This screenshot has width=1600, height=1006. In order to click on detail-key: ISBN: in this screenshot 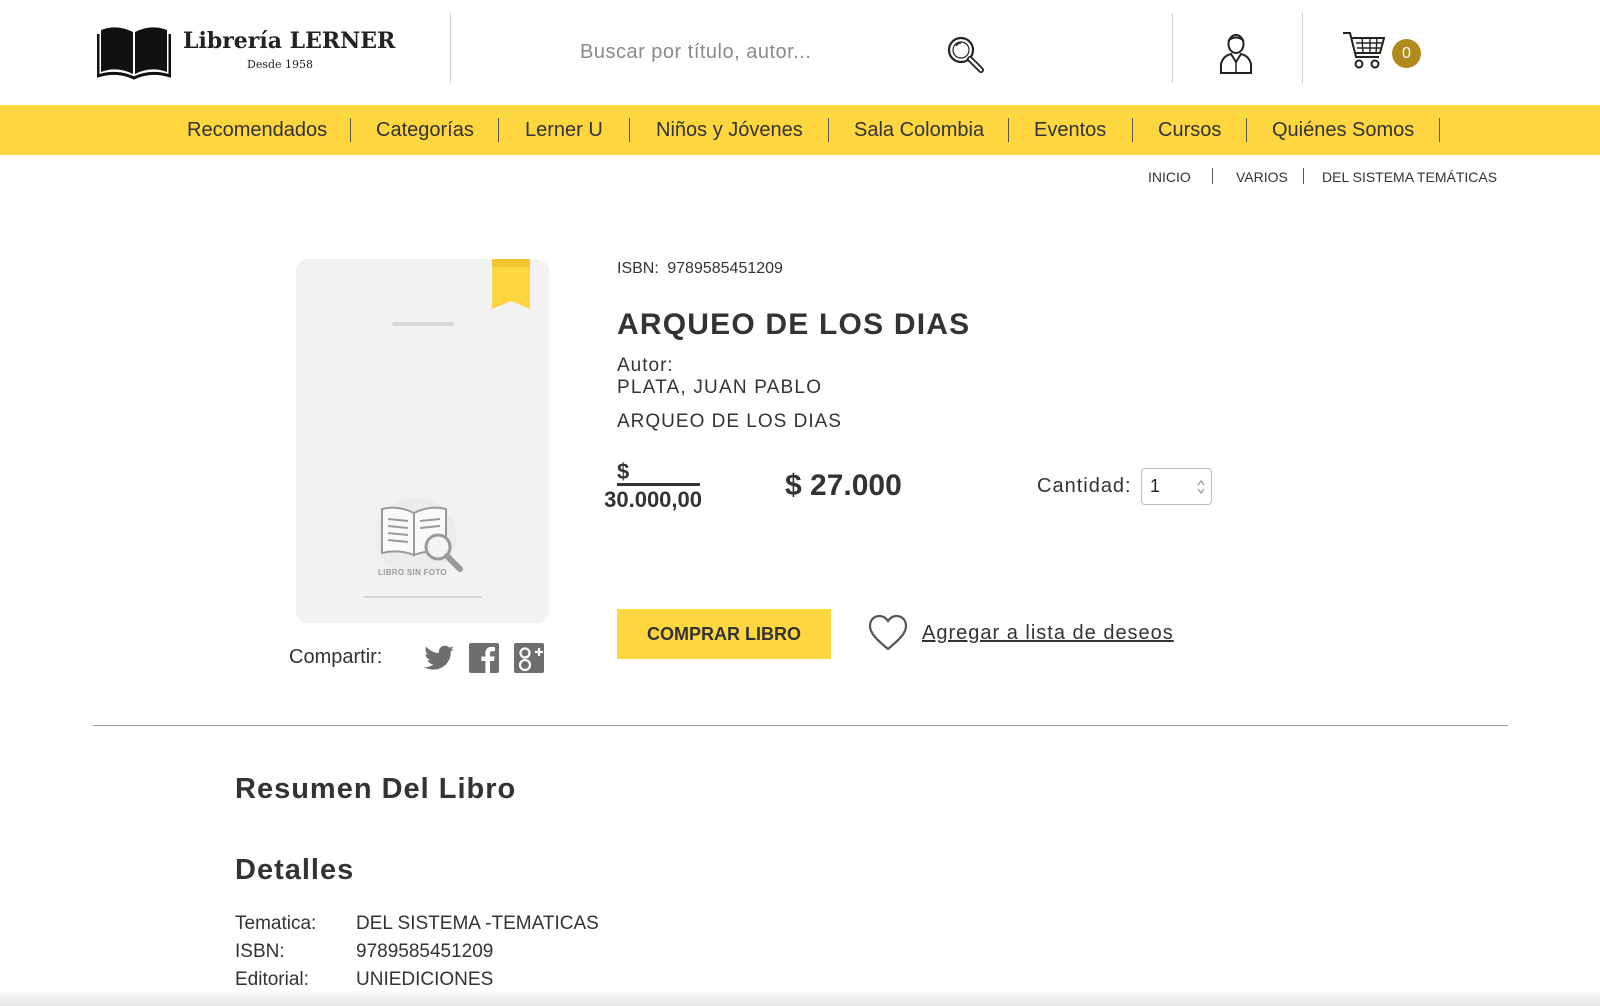, I will do `click(260, 951)`.